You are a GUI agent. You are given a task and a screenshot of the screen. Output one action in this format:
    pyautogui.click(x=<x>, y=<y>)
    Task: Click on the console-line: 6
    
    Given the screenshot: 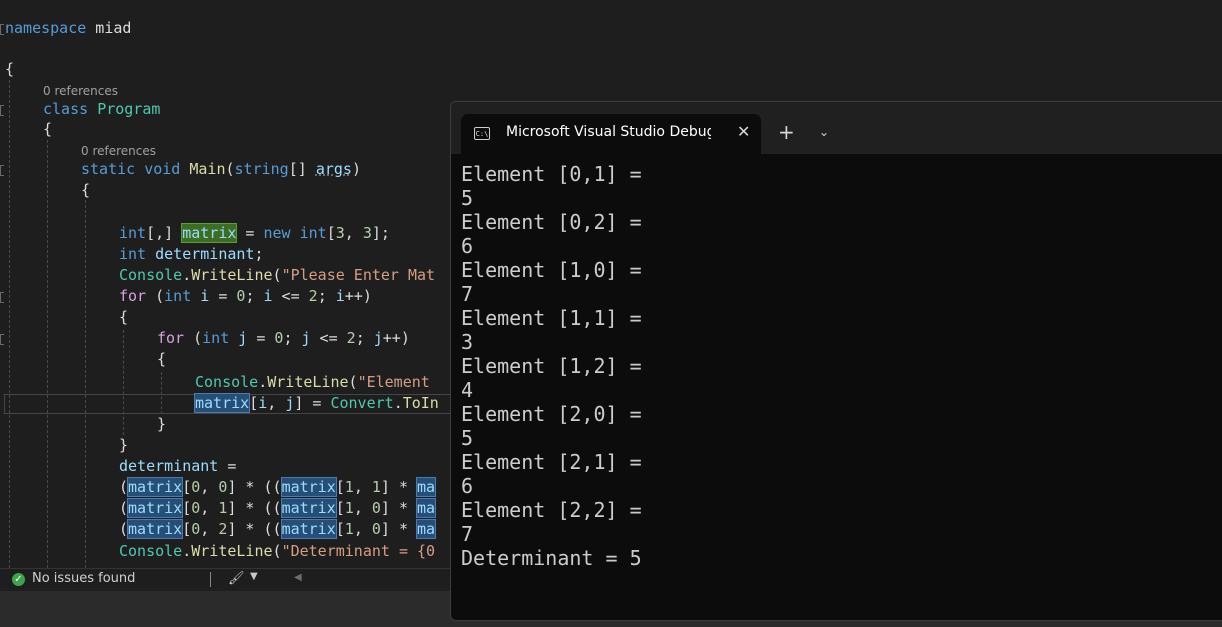 What is the action you would take?
    pyautogui.click(x=467, y=486)
    